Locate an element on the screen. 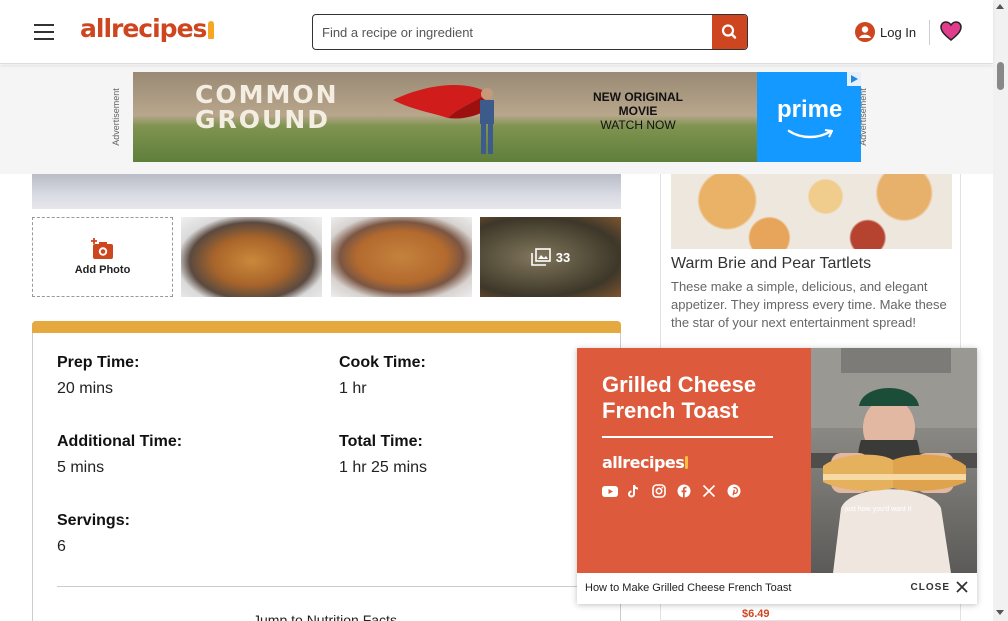 Image resolution: width=1008 pixels, height=621 pixels. add-photo-button: Add Photo is located at coordinates (102, 257).